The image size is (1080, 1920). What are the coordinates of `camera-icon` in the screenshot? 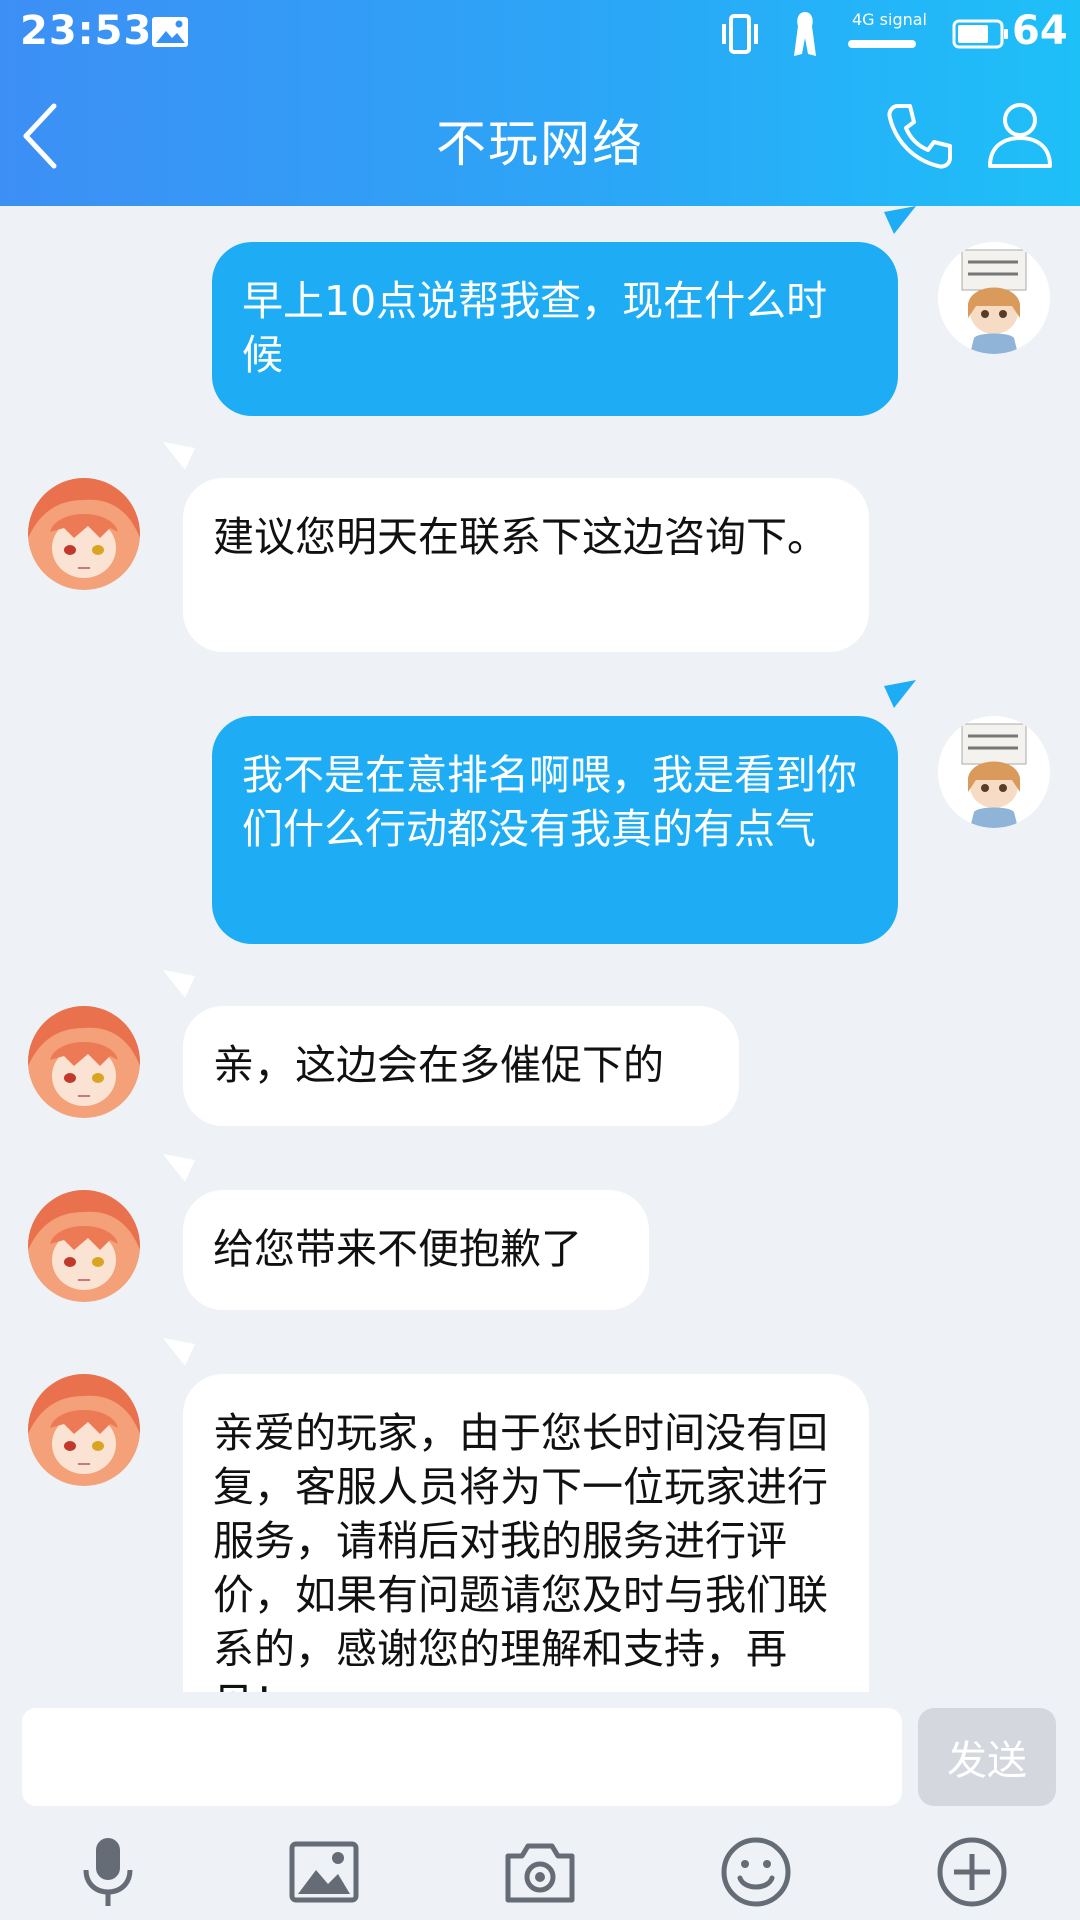 It's located at (540, 1872).